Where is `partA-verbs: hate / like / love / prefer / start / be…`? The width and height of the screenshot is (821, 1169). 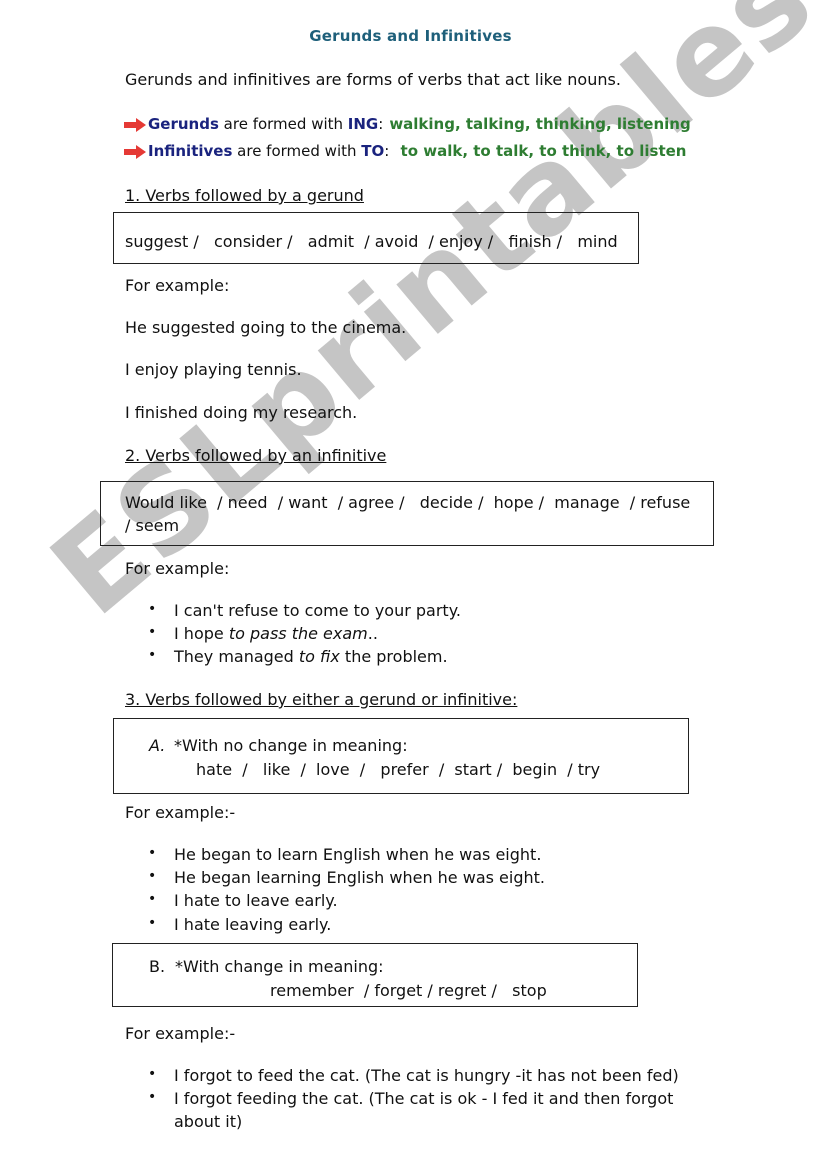 partA-verbs: hate / like / love / prefer / start / be… is located at coordinates (398, 769).